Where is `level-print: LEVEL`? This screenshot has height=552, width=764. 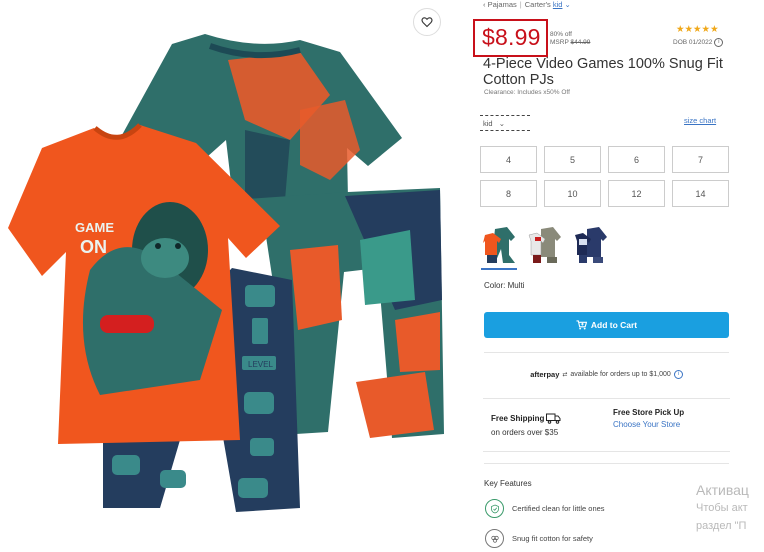
level-print: LEVEL is located at coordinates (260, 364).